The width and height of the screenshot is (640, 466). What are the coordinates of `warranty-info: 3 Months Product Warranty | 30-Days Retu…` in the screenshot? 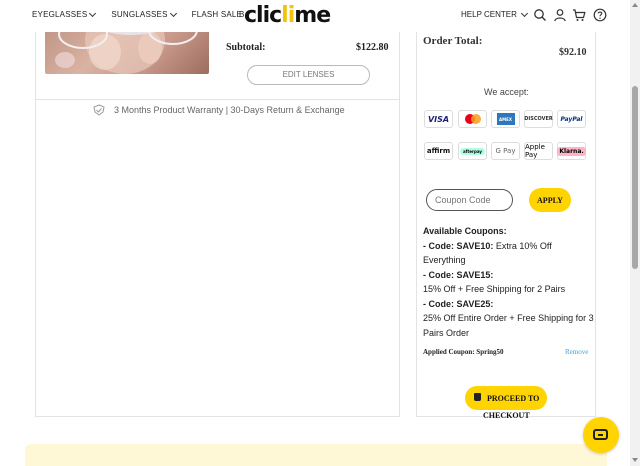 It's located at (218, 110).